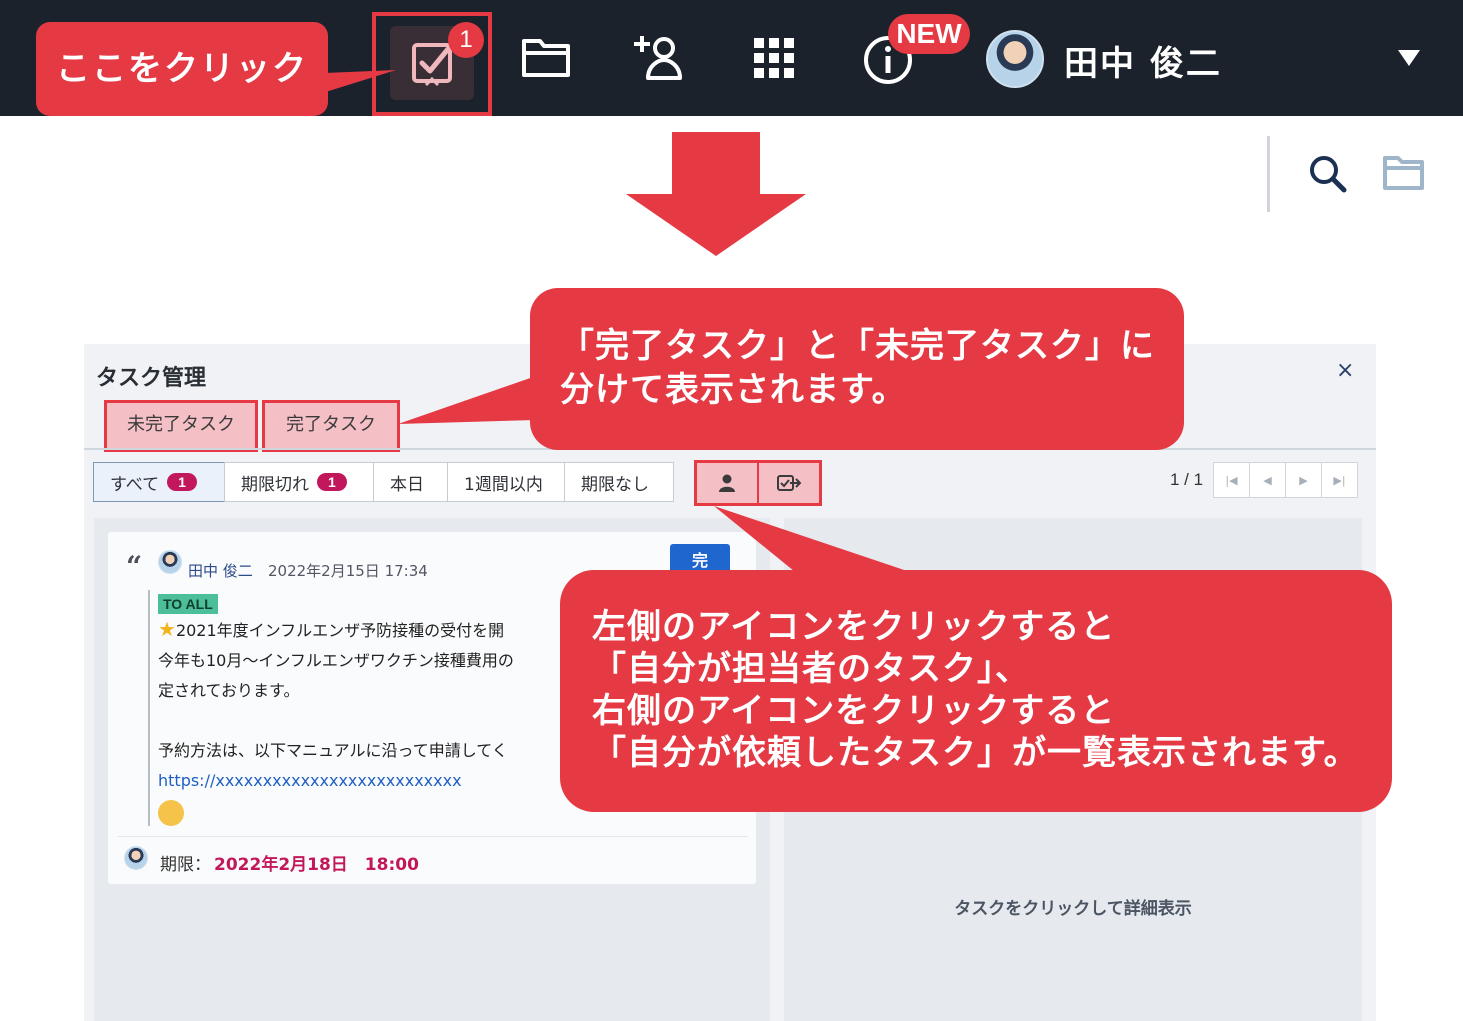 The width and height of the screenshot is (1463, 1021). I want to click on filter-label: 本日, so click(407, 484).